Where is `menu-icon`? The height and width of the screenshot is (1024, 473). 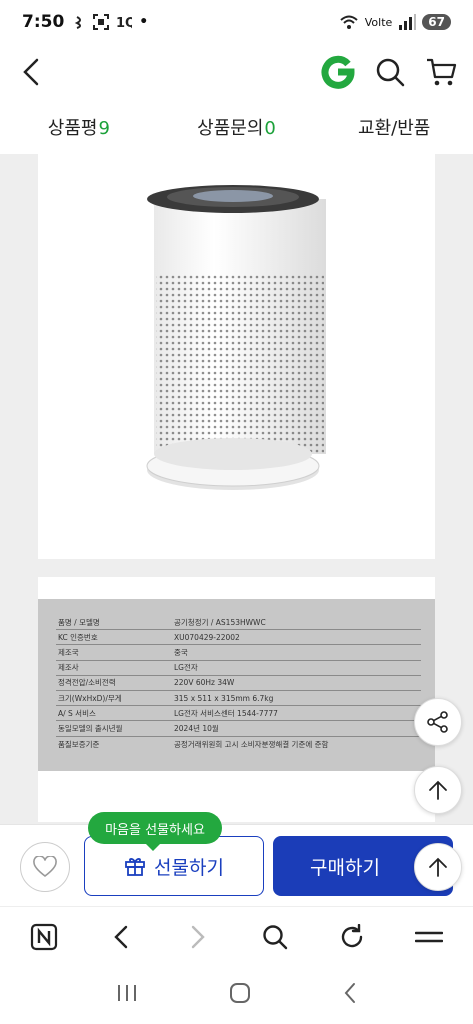 menu-icon is located at coordinates (428, 936).